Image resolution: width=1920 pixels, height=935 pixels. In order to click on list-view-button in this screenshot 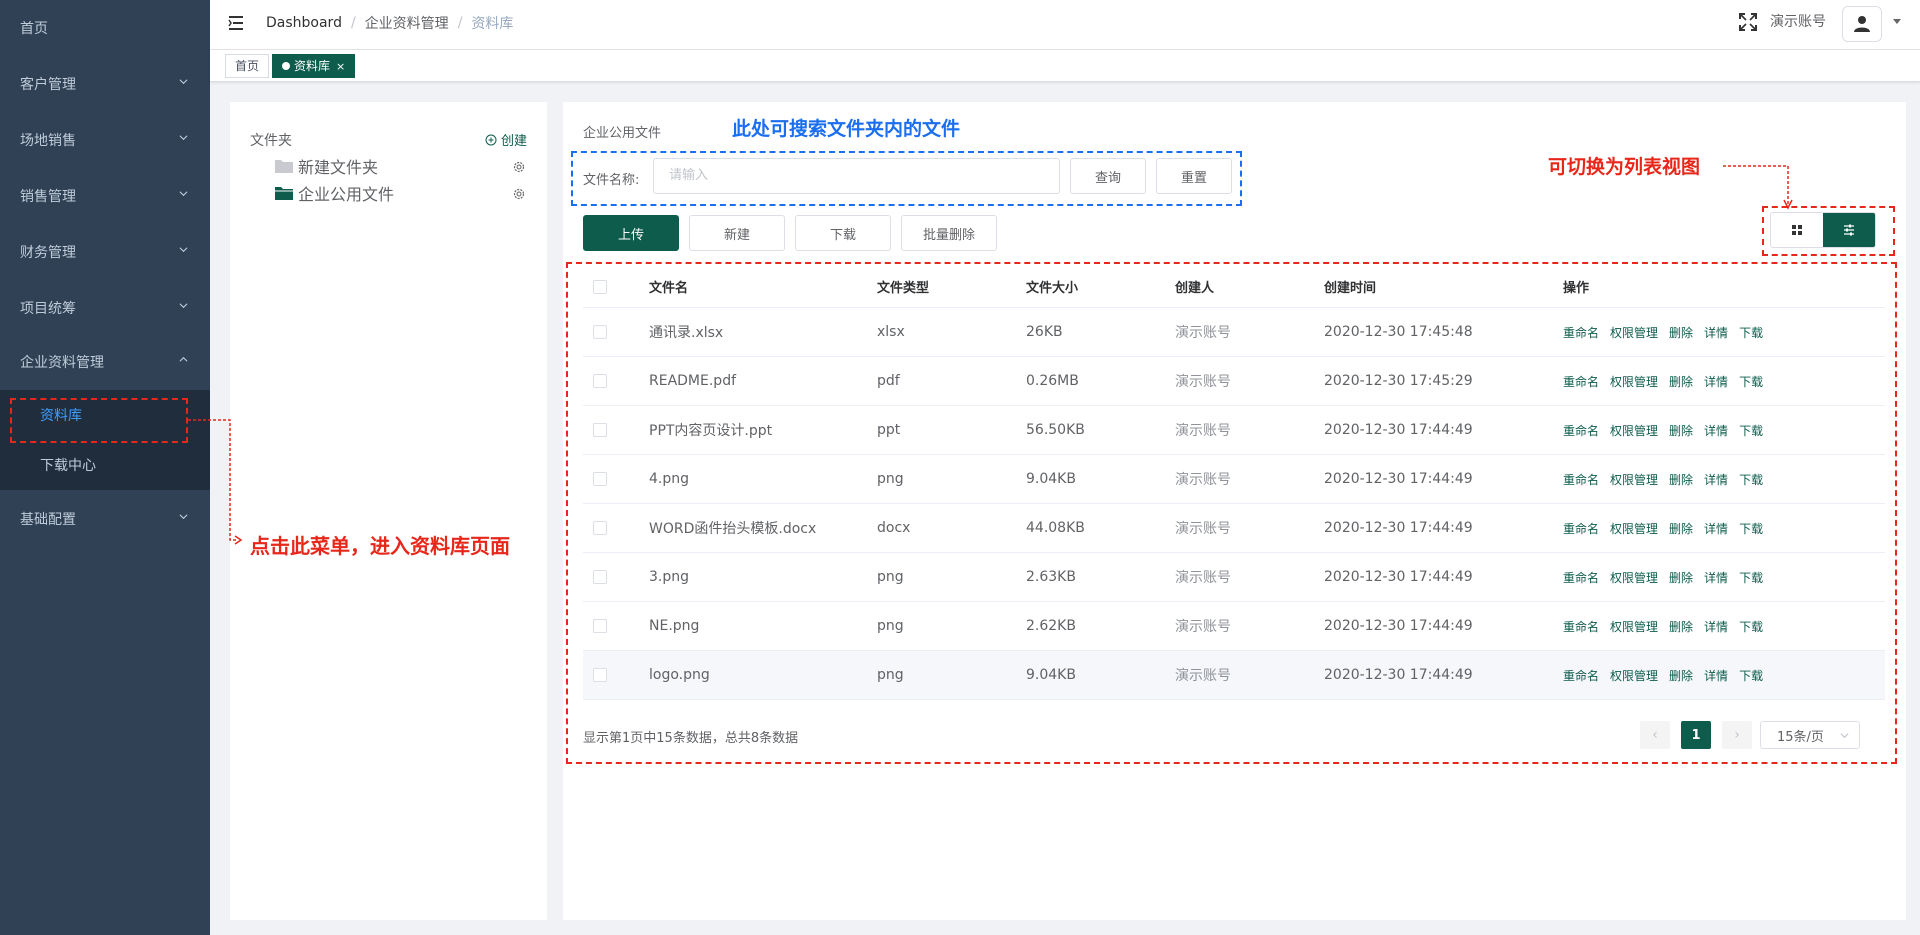, I will do `click(1849, 230)`.